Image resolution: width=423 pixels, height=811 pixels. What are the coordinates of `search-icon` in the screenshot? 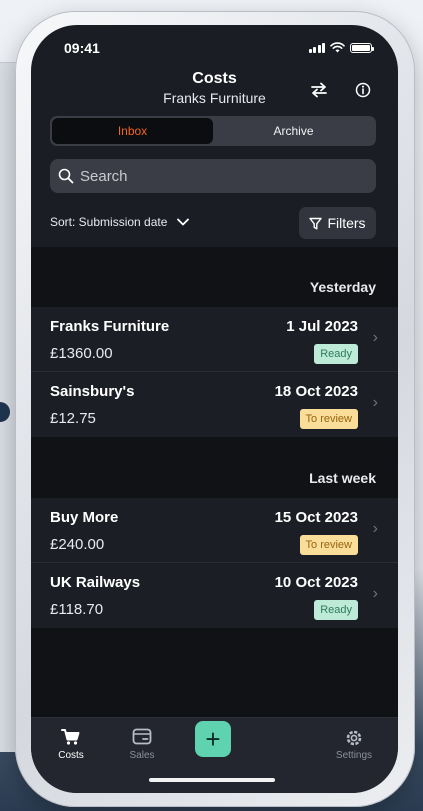 It's located at (66, 176).